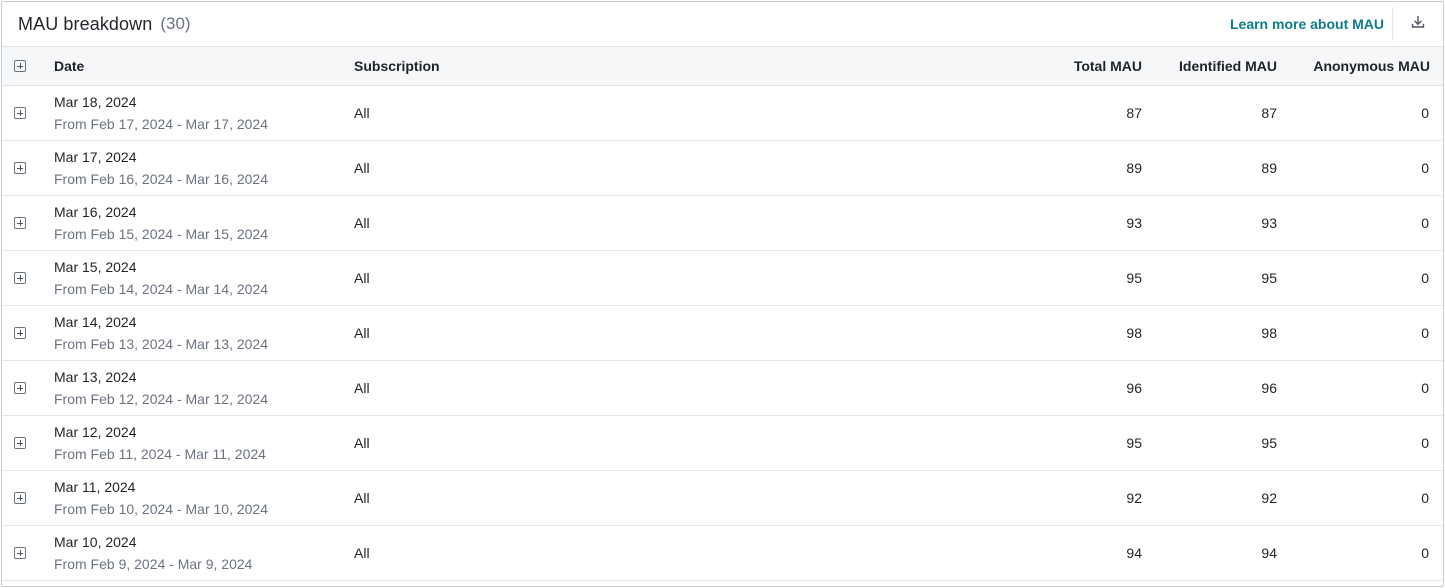  What do you see at coordinates (28, 66) in the screenshot?
I see `expand-all-cell` at bounding box center [28, 66].